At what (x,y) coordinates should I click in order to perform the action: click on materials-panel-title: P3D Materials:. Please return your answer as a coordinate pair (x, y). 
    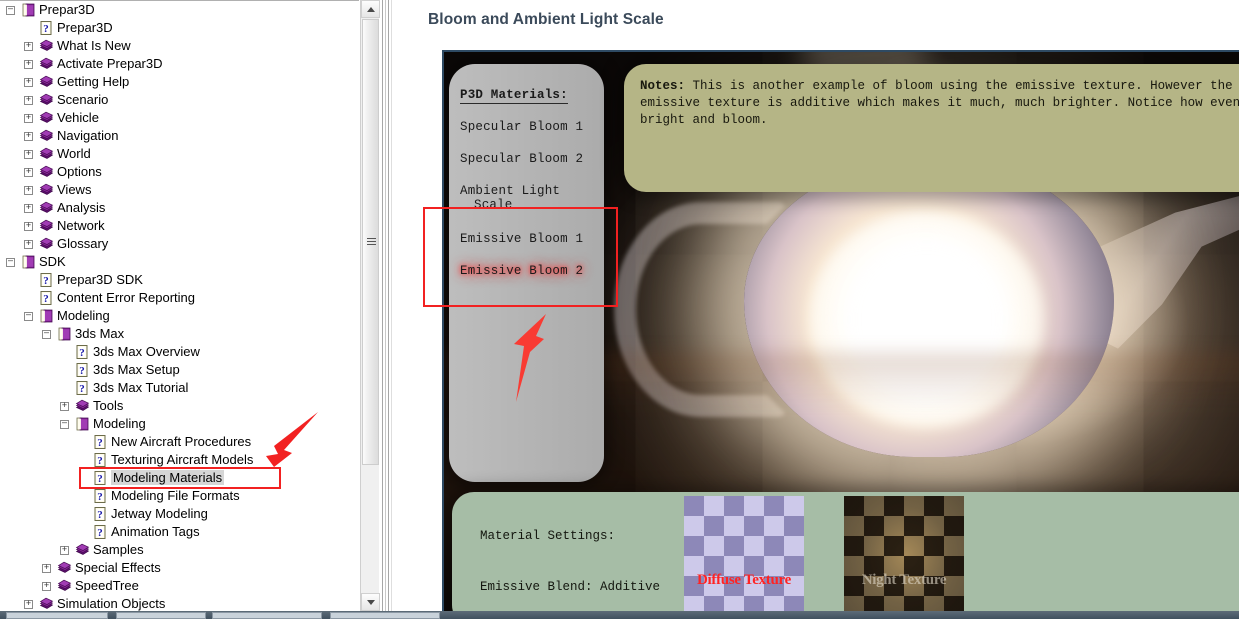
    Looking at the image, I should click on (514, 96).